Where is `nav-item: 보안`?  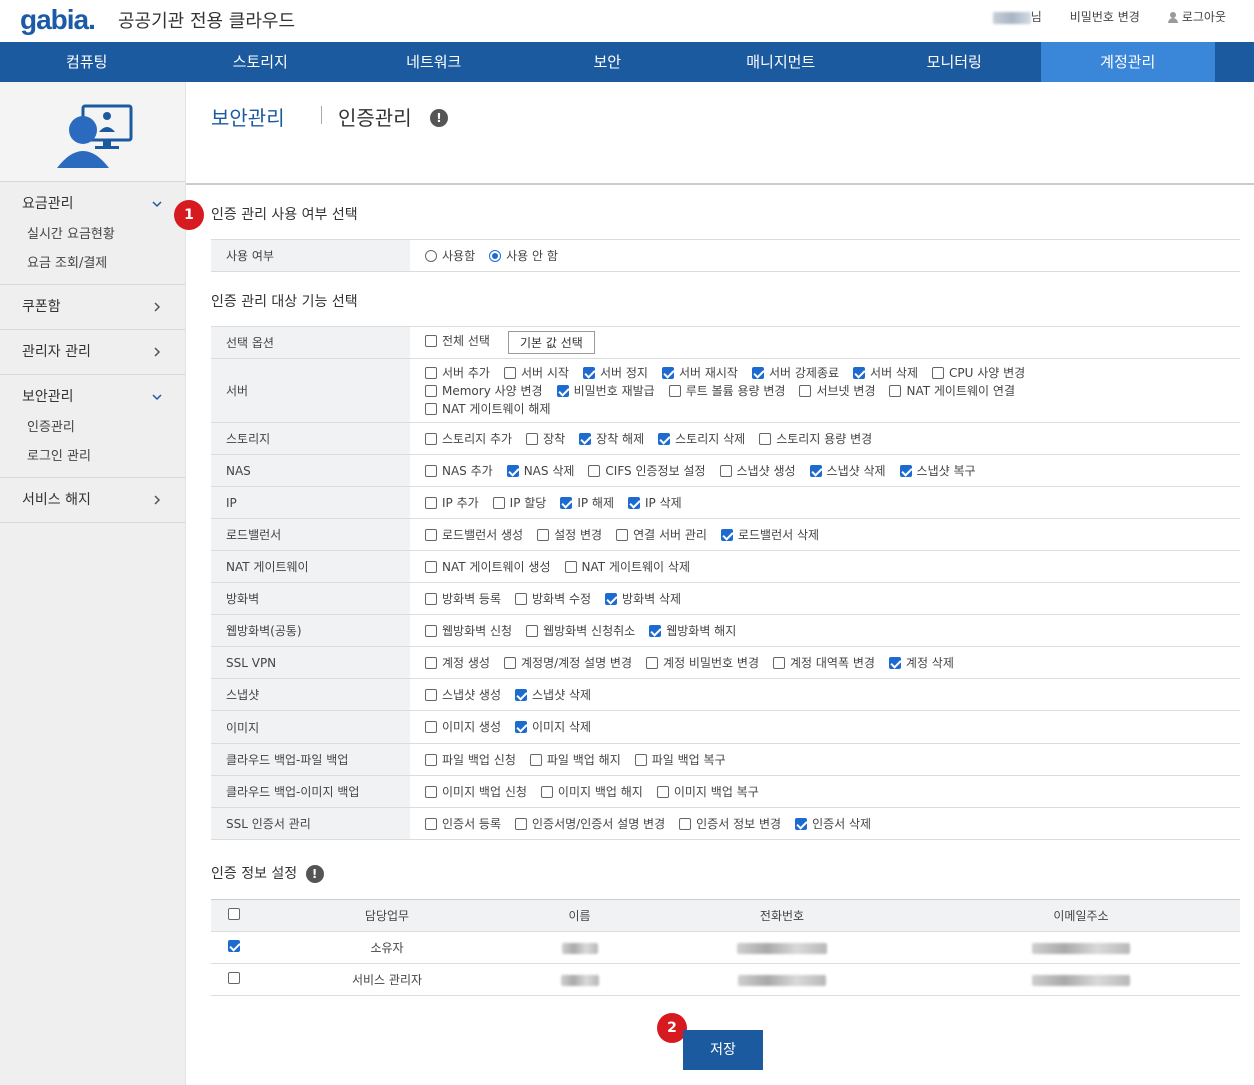
nav-item: 보안 is located at coordinates (608, 62).